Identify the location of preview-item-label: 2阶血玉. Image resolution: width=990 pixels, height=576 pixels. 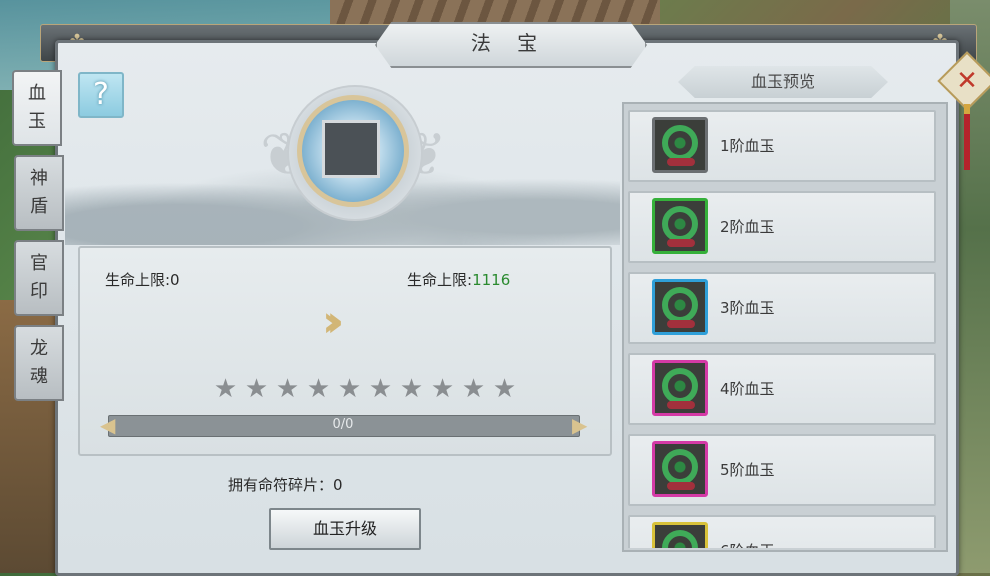
(747, 227).